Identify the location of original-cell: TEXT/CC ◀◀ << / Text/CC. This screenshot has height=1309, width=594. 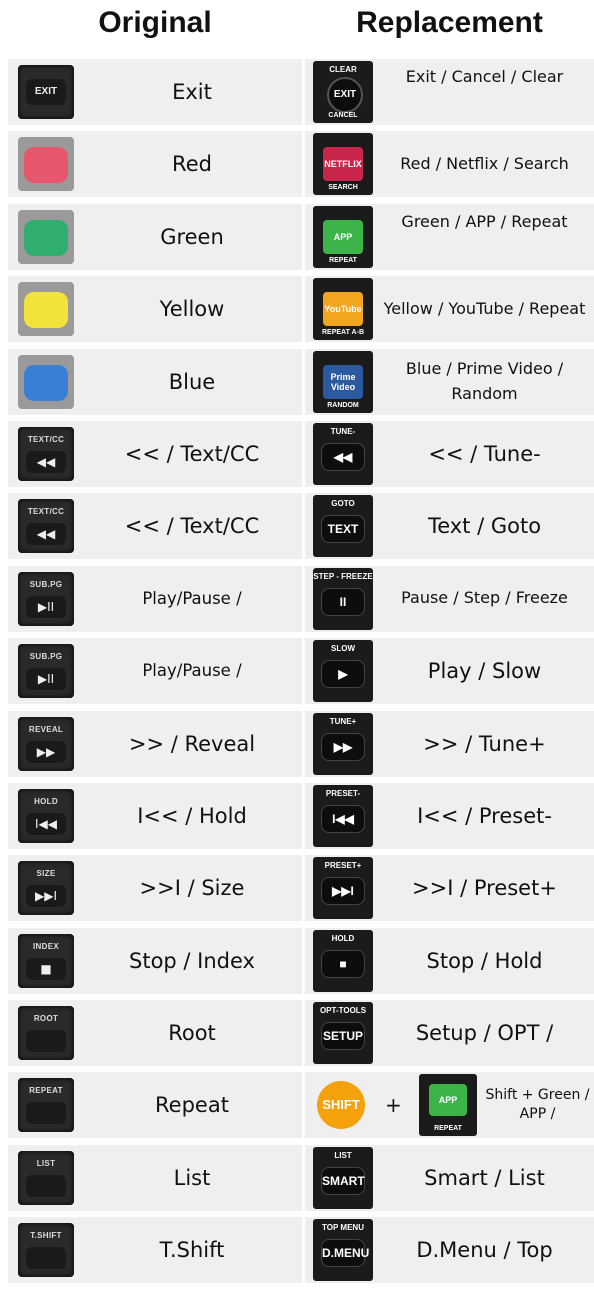
(155, 526).